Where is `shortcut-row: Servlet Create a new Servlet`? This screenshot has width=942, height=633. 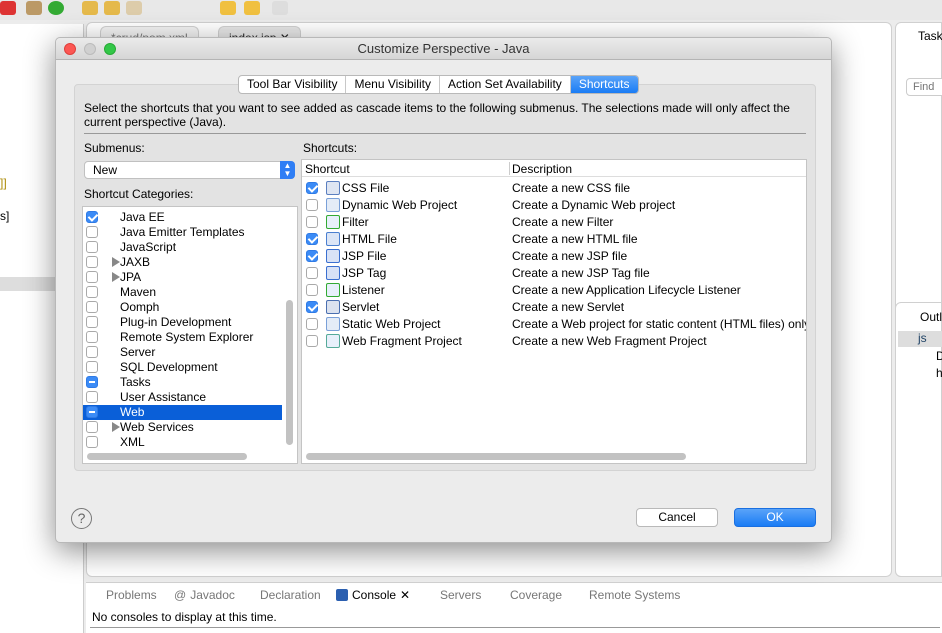 shortcut-row: Servlet Create a new Servlet is located at coordinates (554, 307).